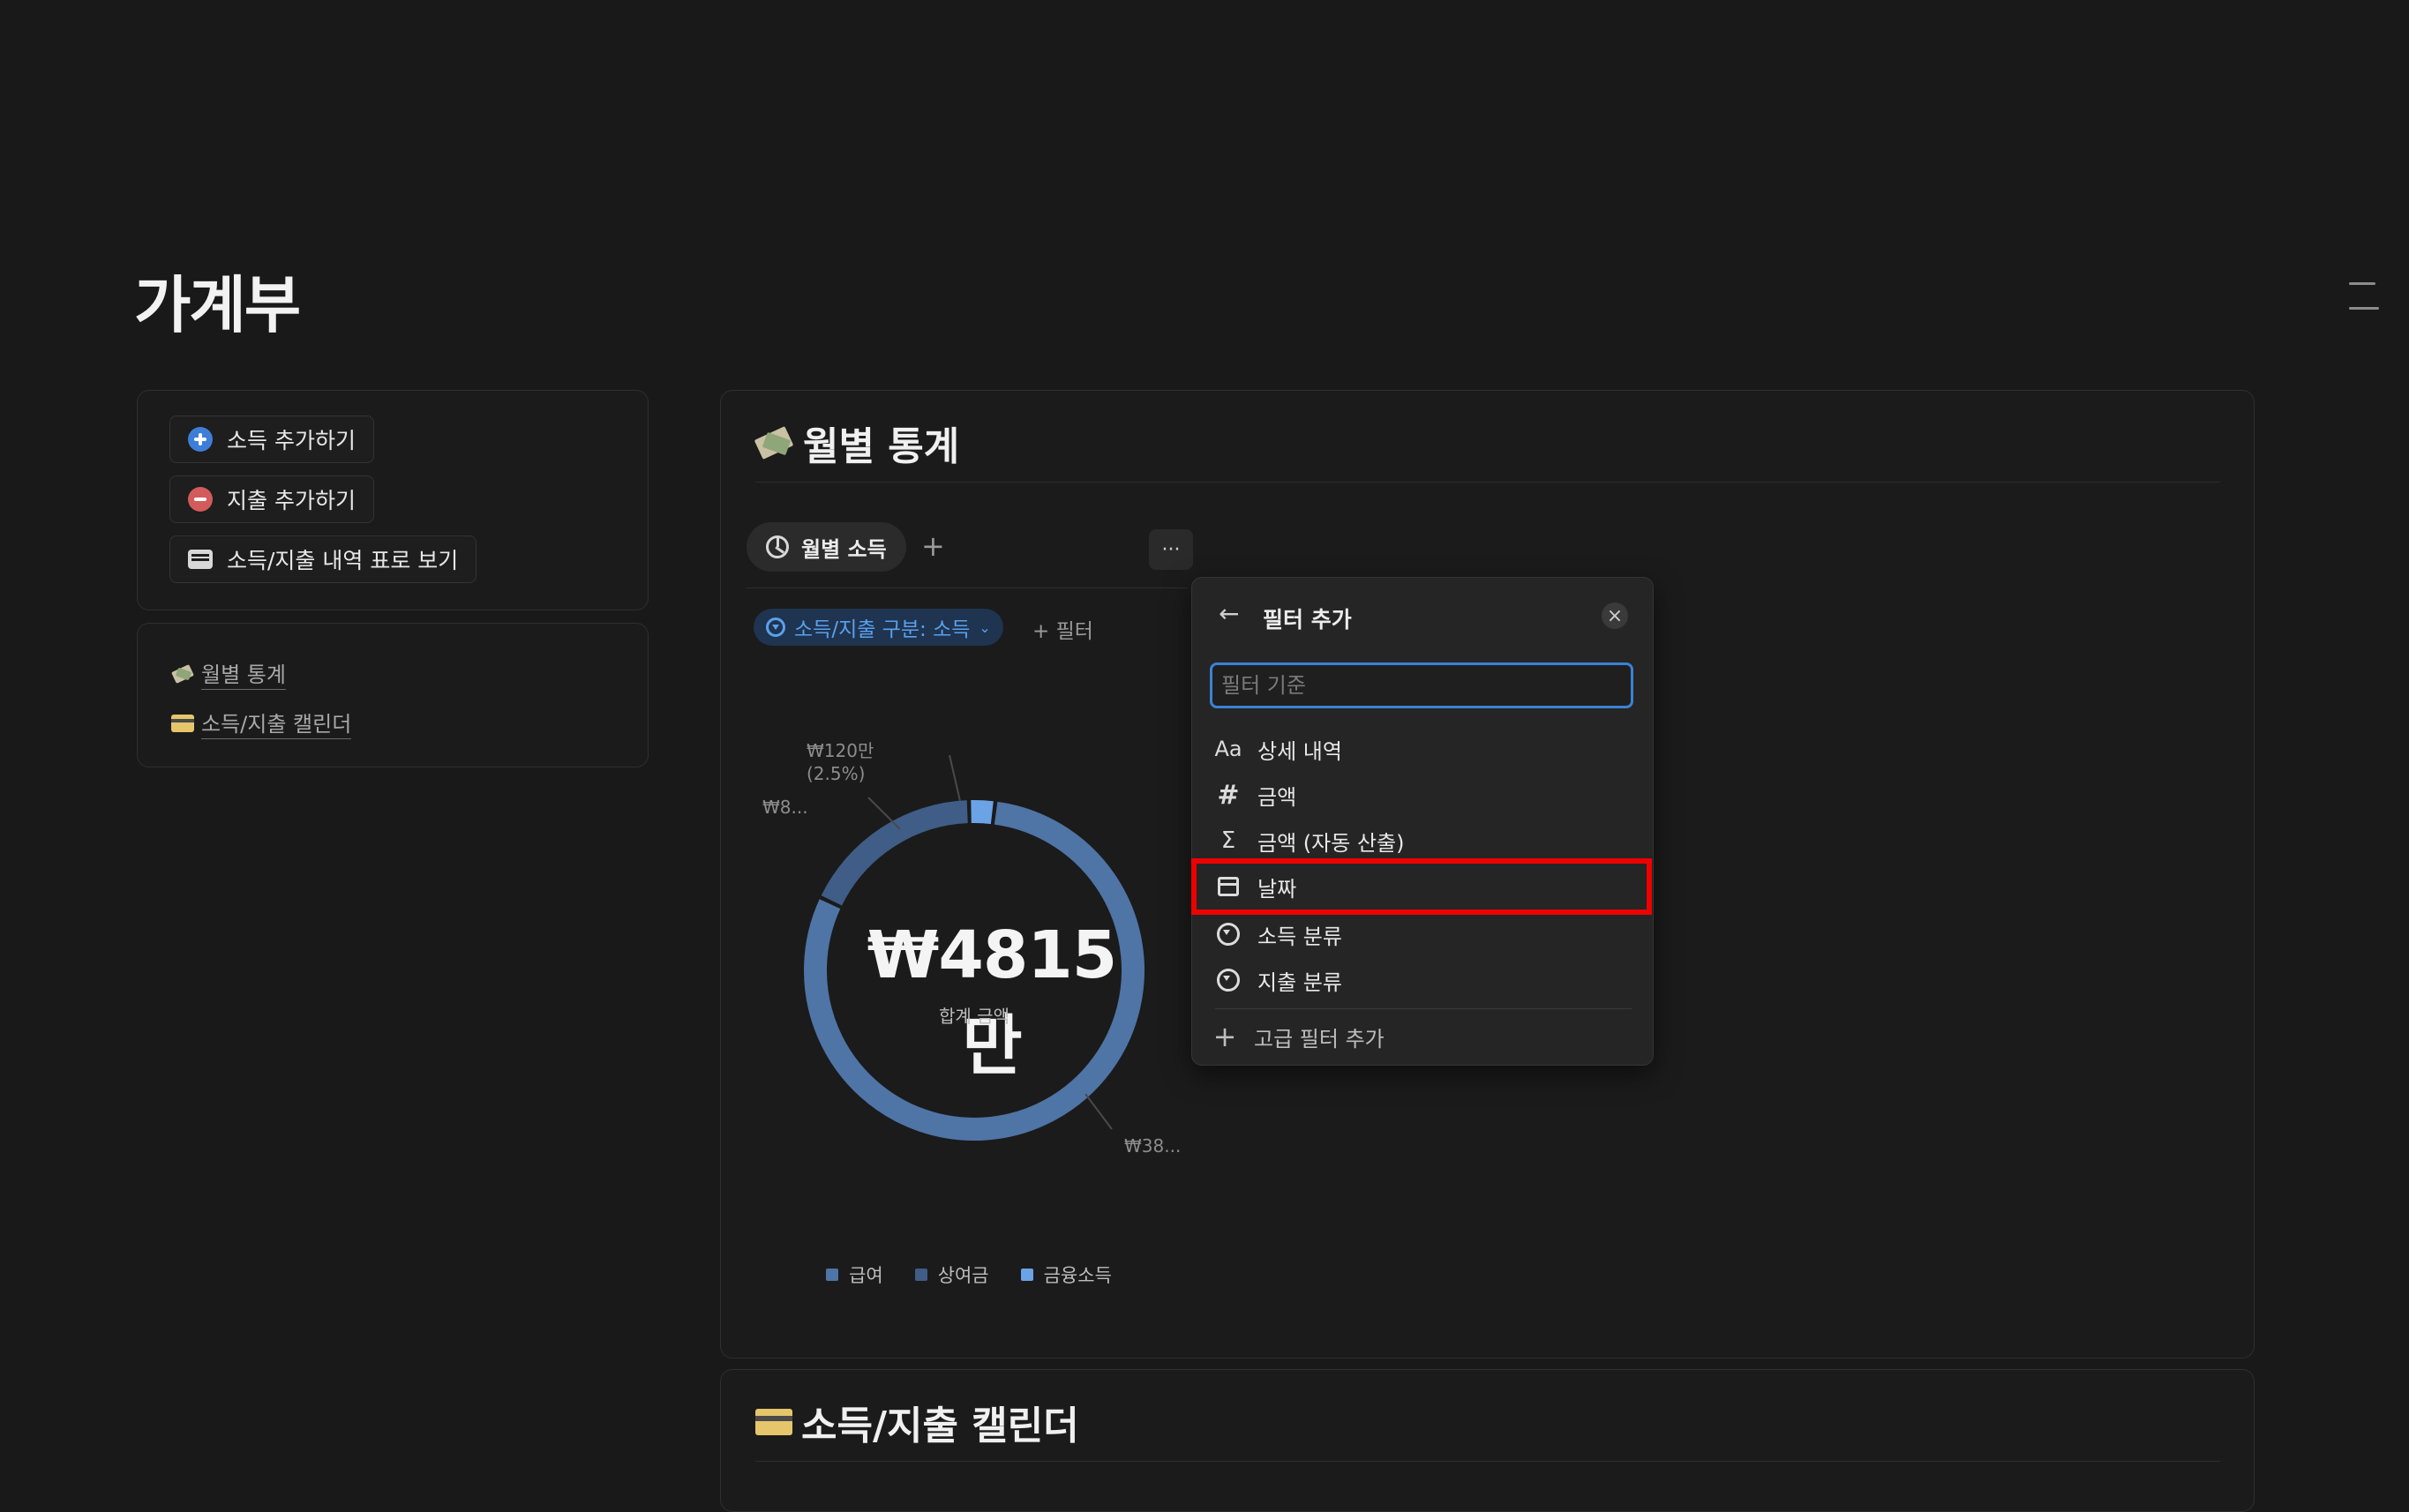  What do you see at coordinates (276, 723) in the screenshot?
I see `toc-link-calendar-label: 소득/지출 캘린더` at bounding box center [276, 723].